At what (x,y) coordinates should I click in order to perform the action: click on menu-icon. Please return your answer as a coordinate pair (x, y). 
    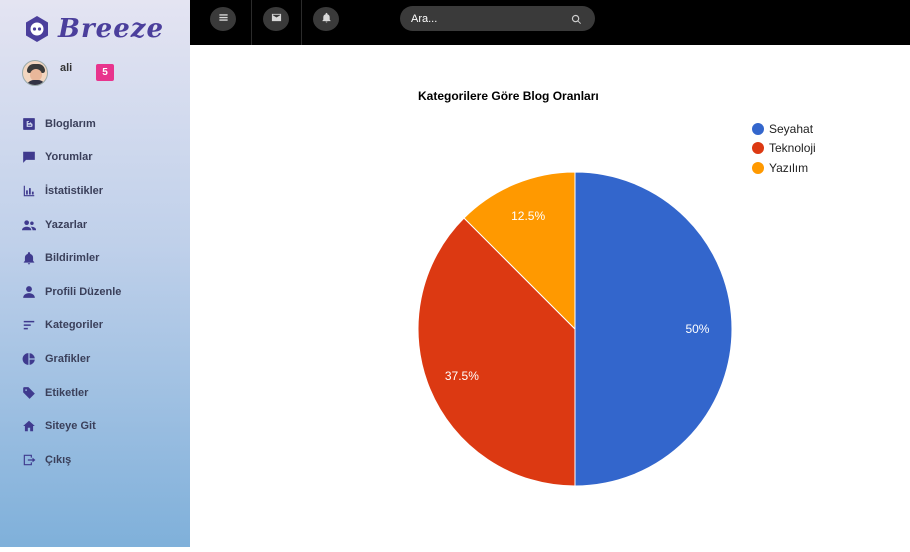
    Looking at the image, I should click on (223, 19).